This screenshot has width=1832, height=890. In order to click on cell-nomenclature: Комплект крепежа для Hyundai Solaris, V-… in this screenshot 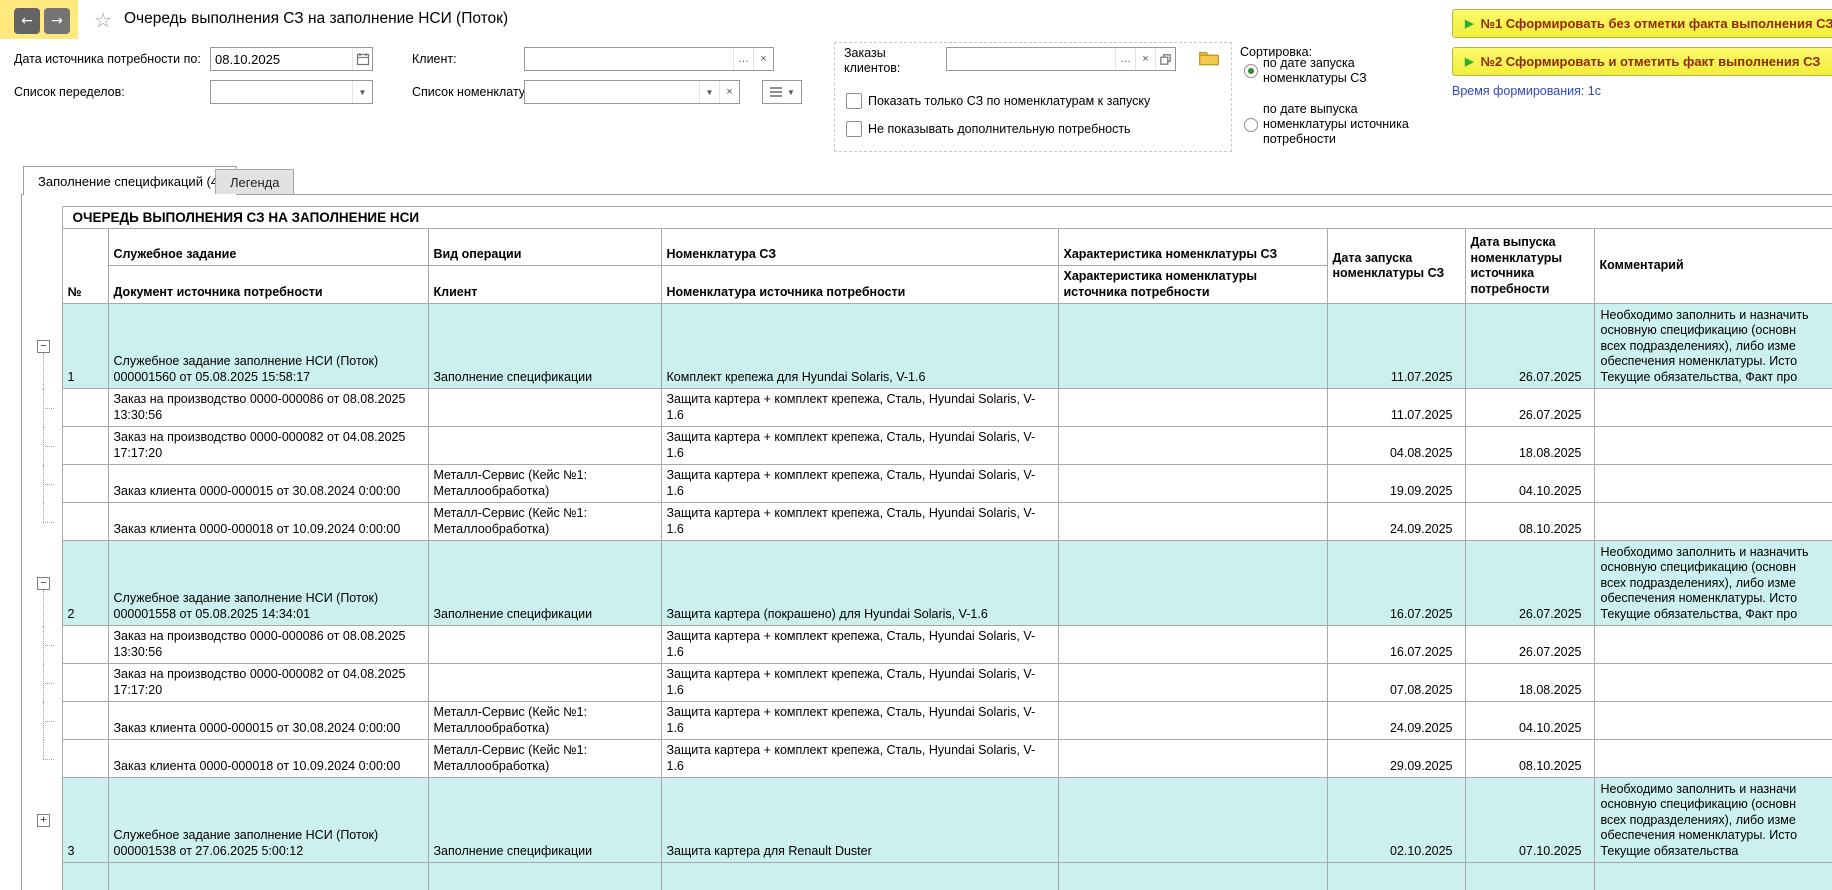, I will do `click(859, 346)`.